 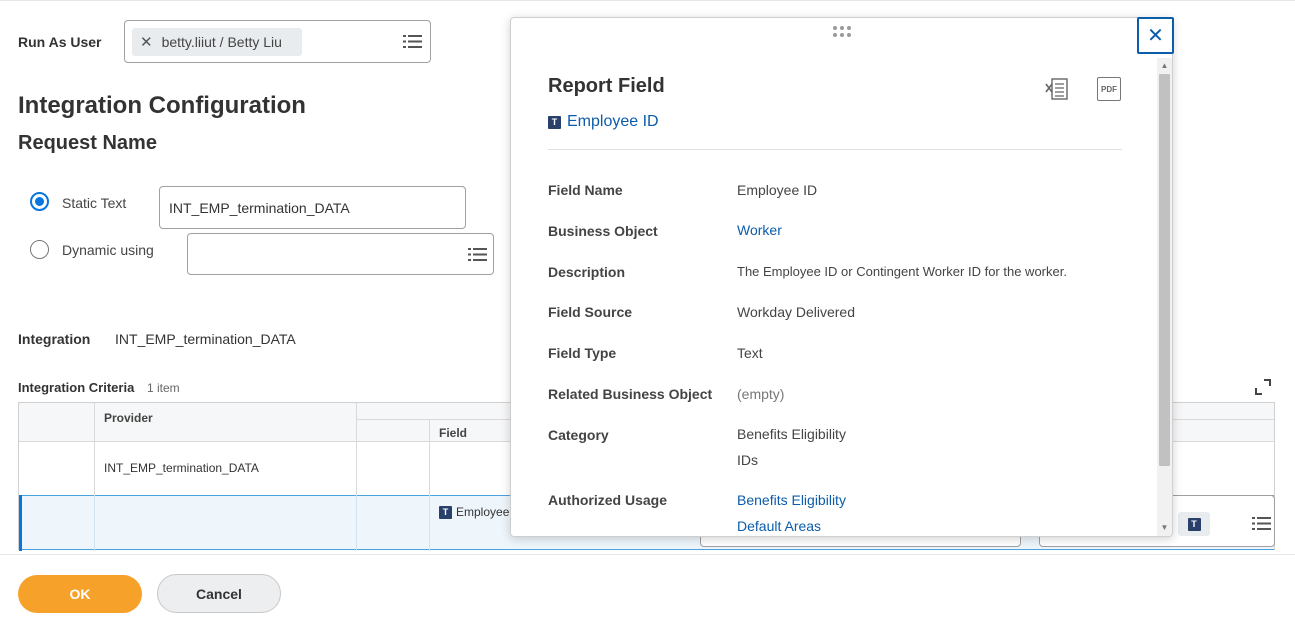 What do you see at coordinates (1164, 270) in the screenshot?
I see `scrollbar-thumb` at bounding box center [1164, 270].